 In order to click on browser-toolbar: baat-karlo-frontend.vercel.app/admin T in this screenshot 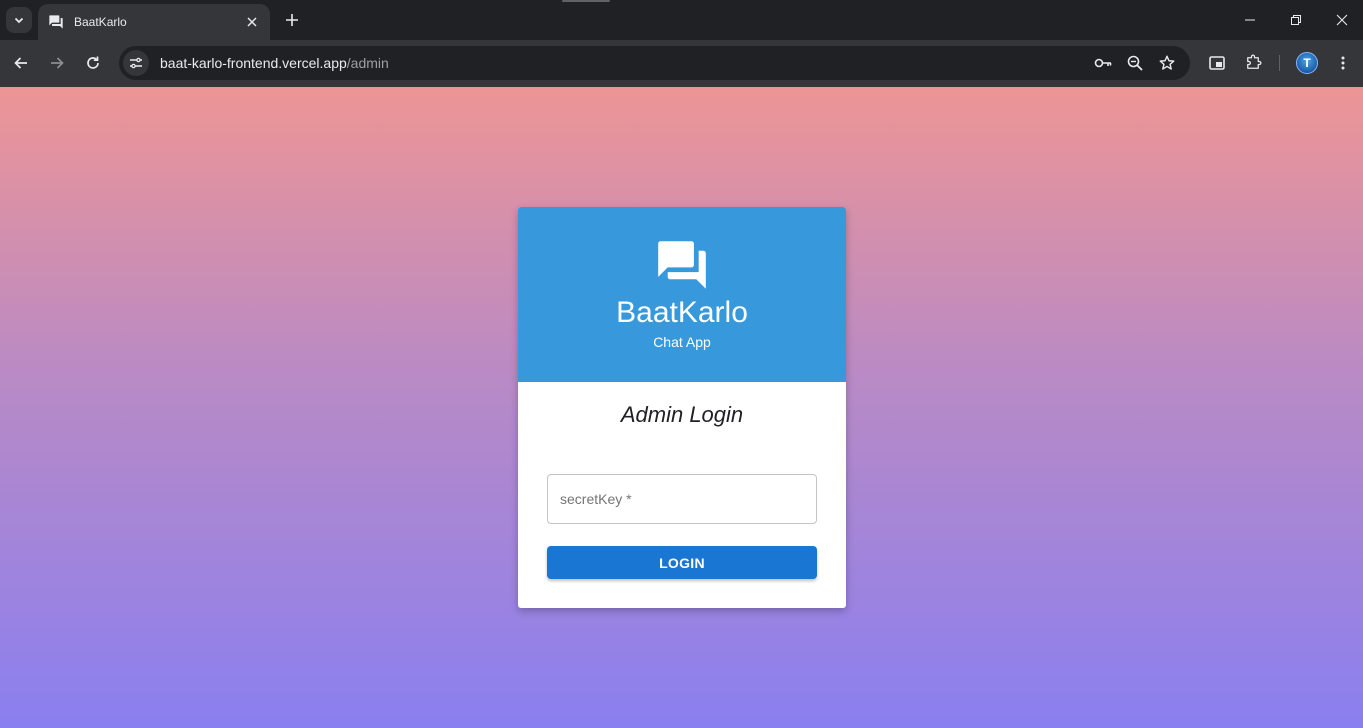, I will do `click(681, 63)`.